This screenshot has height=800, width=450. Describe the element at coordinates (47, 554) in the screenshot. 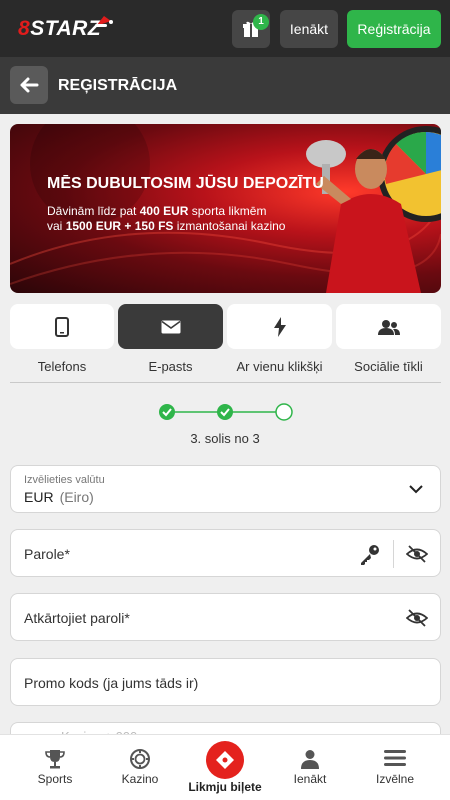

I see `password-placeholder: Parole*` at that location.